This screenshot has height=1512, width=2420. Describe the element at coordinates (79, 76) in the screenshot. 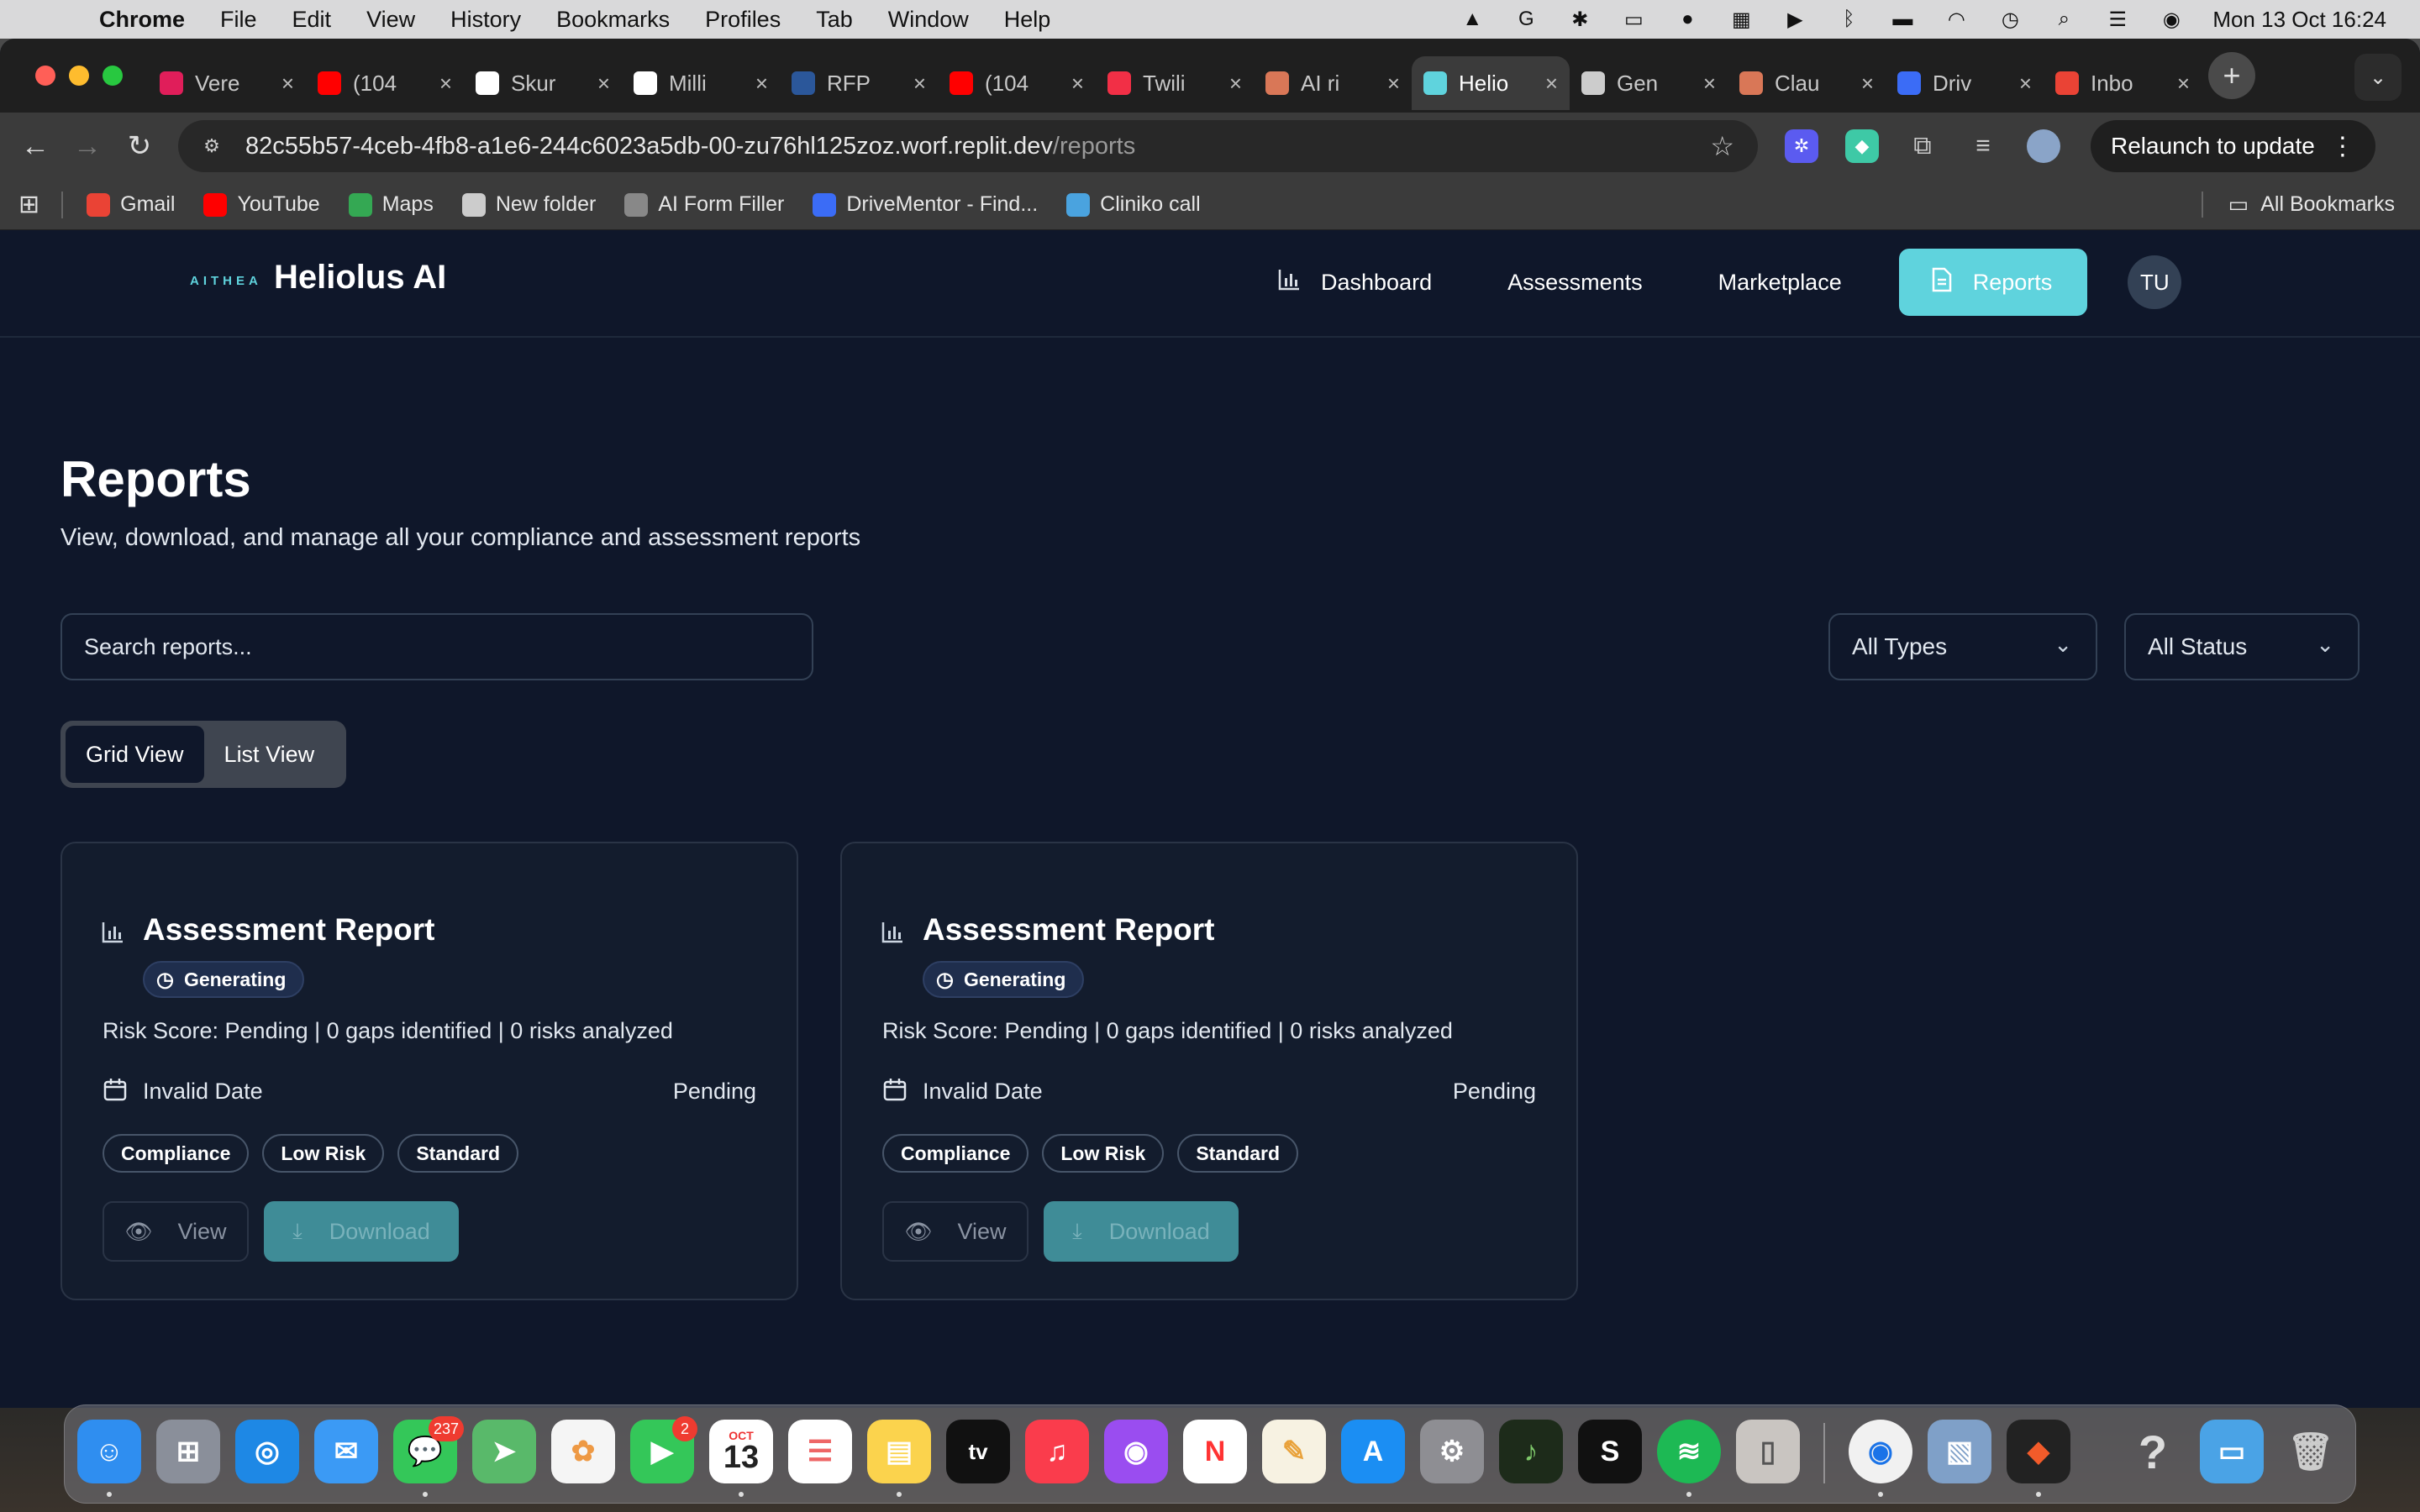

I see `minimize-window-button` at that location.